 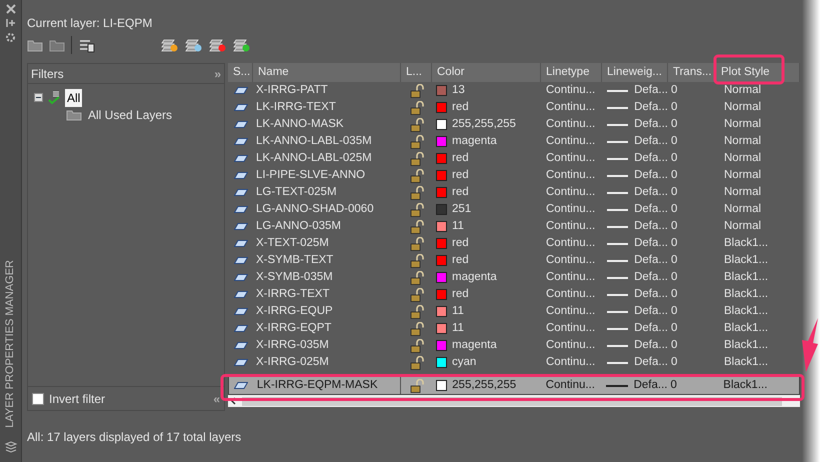 I want to click on plot-style: Normal, so click(x=743, y=107).